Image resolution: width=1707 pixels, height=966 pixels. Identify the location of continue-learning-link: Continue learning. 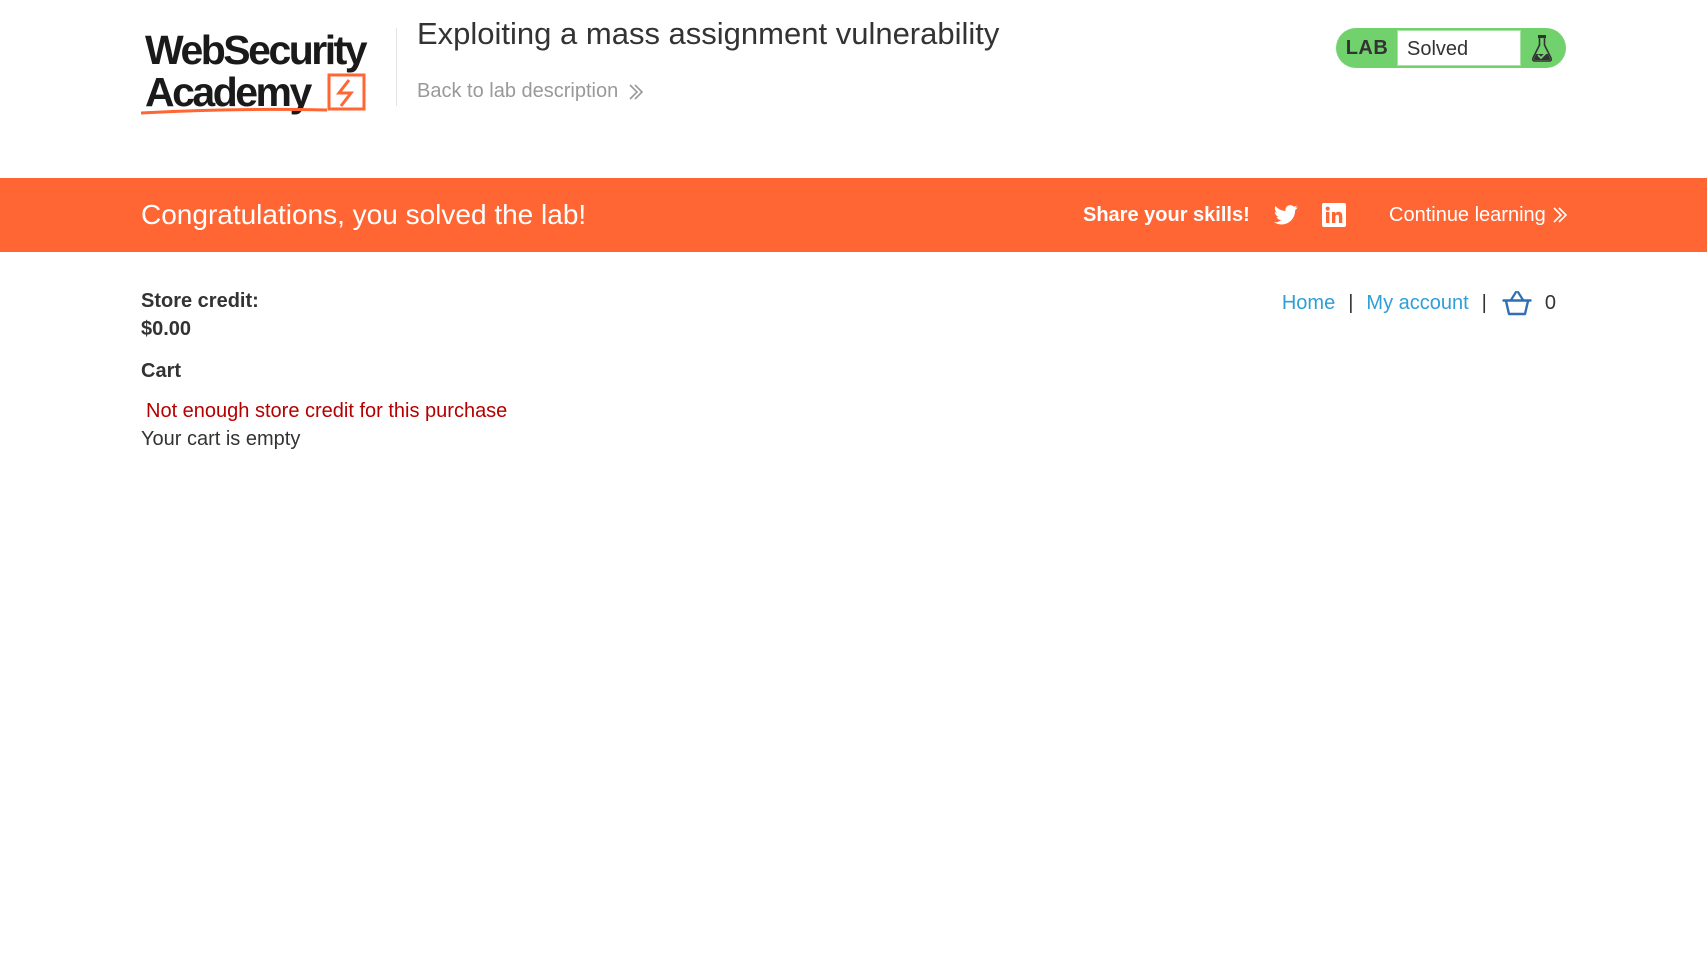
(1478, 215).